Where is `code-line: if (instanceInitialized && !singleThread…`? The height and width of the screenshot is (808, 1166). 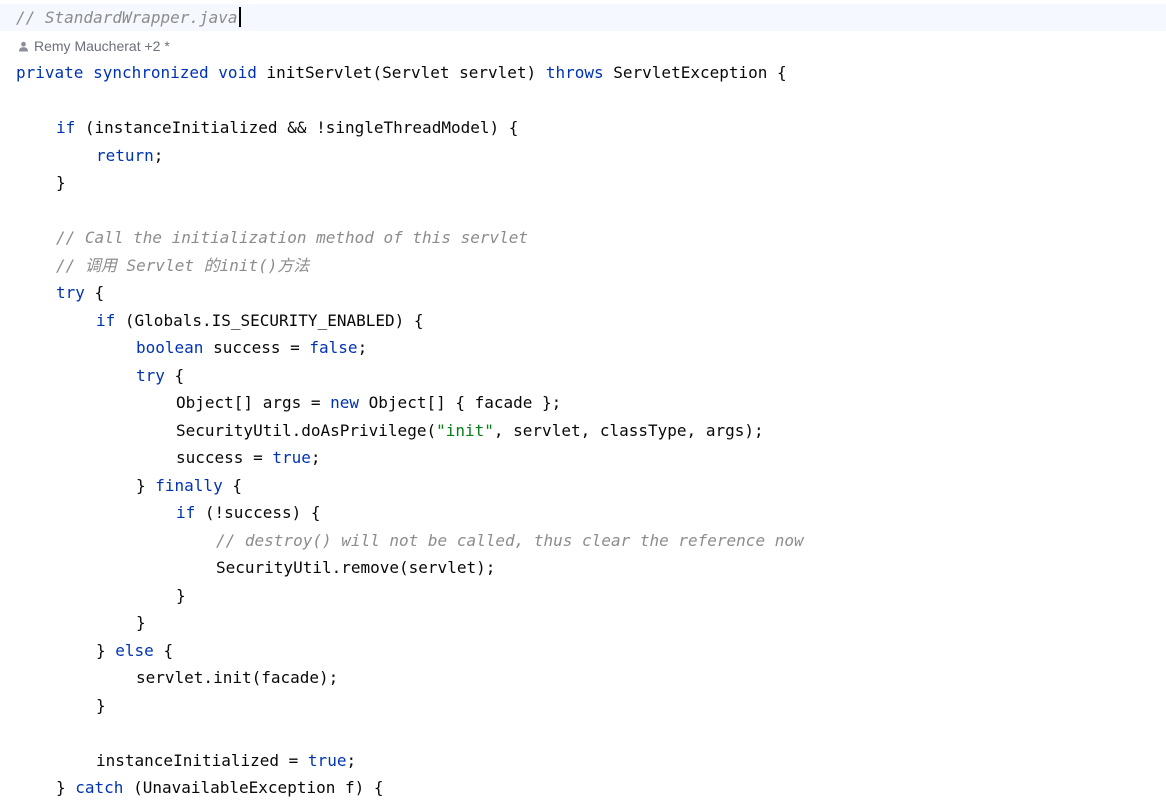
code-line: if (instanceInitialized && !singleThread… is located at coordinates (287, 128).